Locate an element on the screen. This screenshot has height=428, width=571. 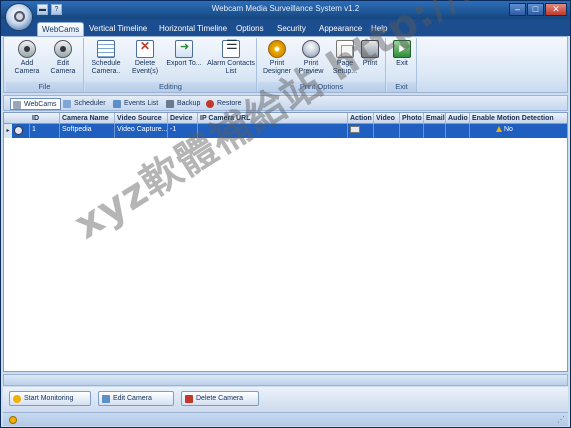
grid-footer-bar is located at coordinates (285, 380).